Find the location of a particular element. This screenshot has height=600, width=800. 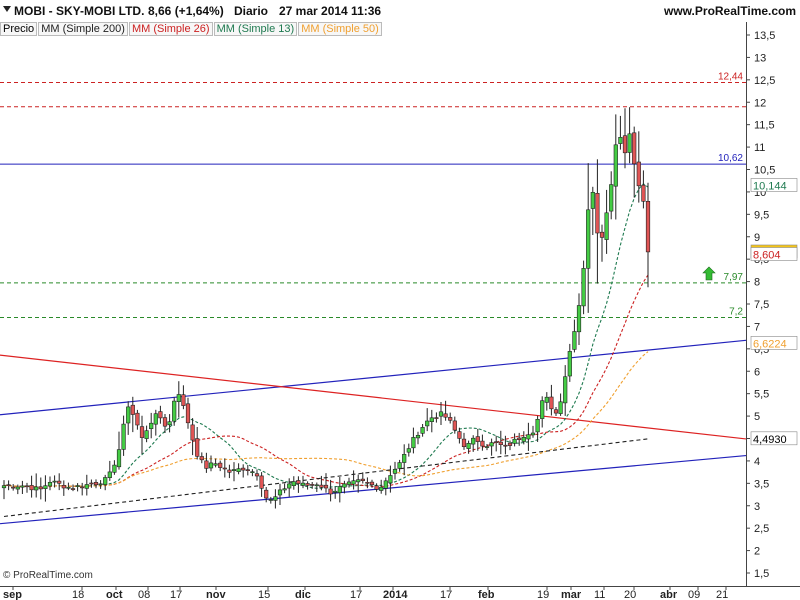

up-arrow-icon is located at coordinates (709, 273).